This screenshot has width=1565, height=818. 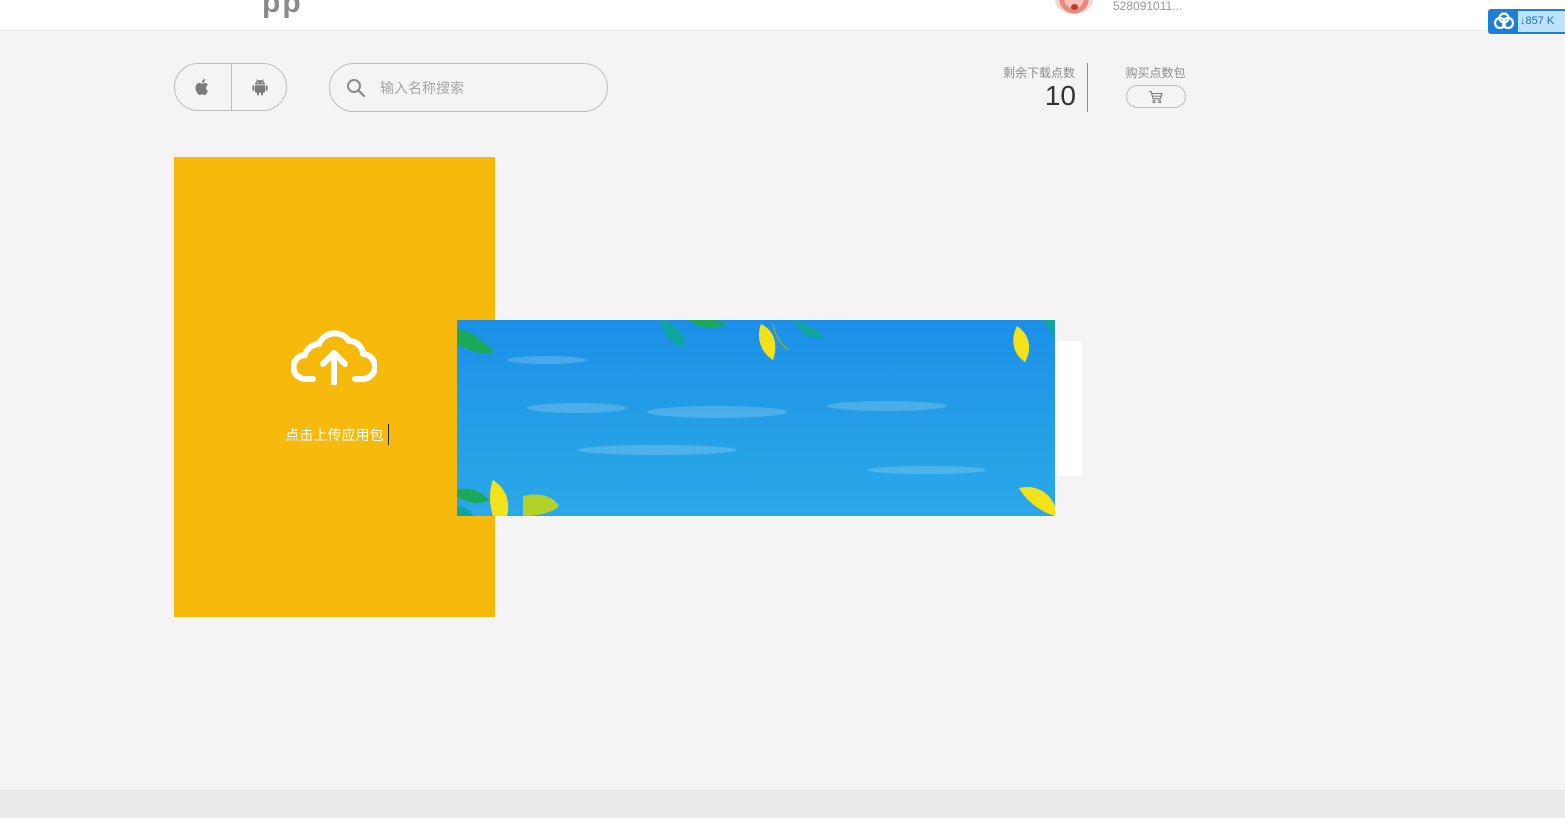 What do you see at coordinates (334, 436) in the screenshot?
I see `upload-label: 点击上传应用包` at bounding box center [334, 436].